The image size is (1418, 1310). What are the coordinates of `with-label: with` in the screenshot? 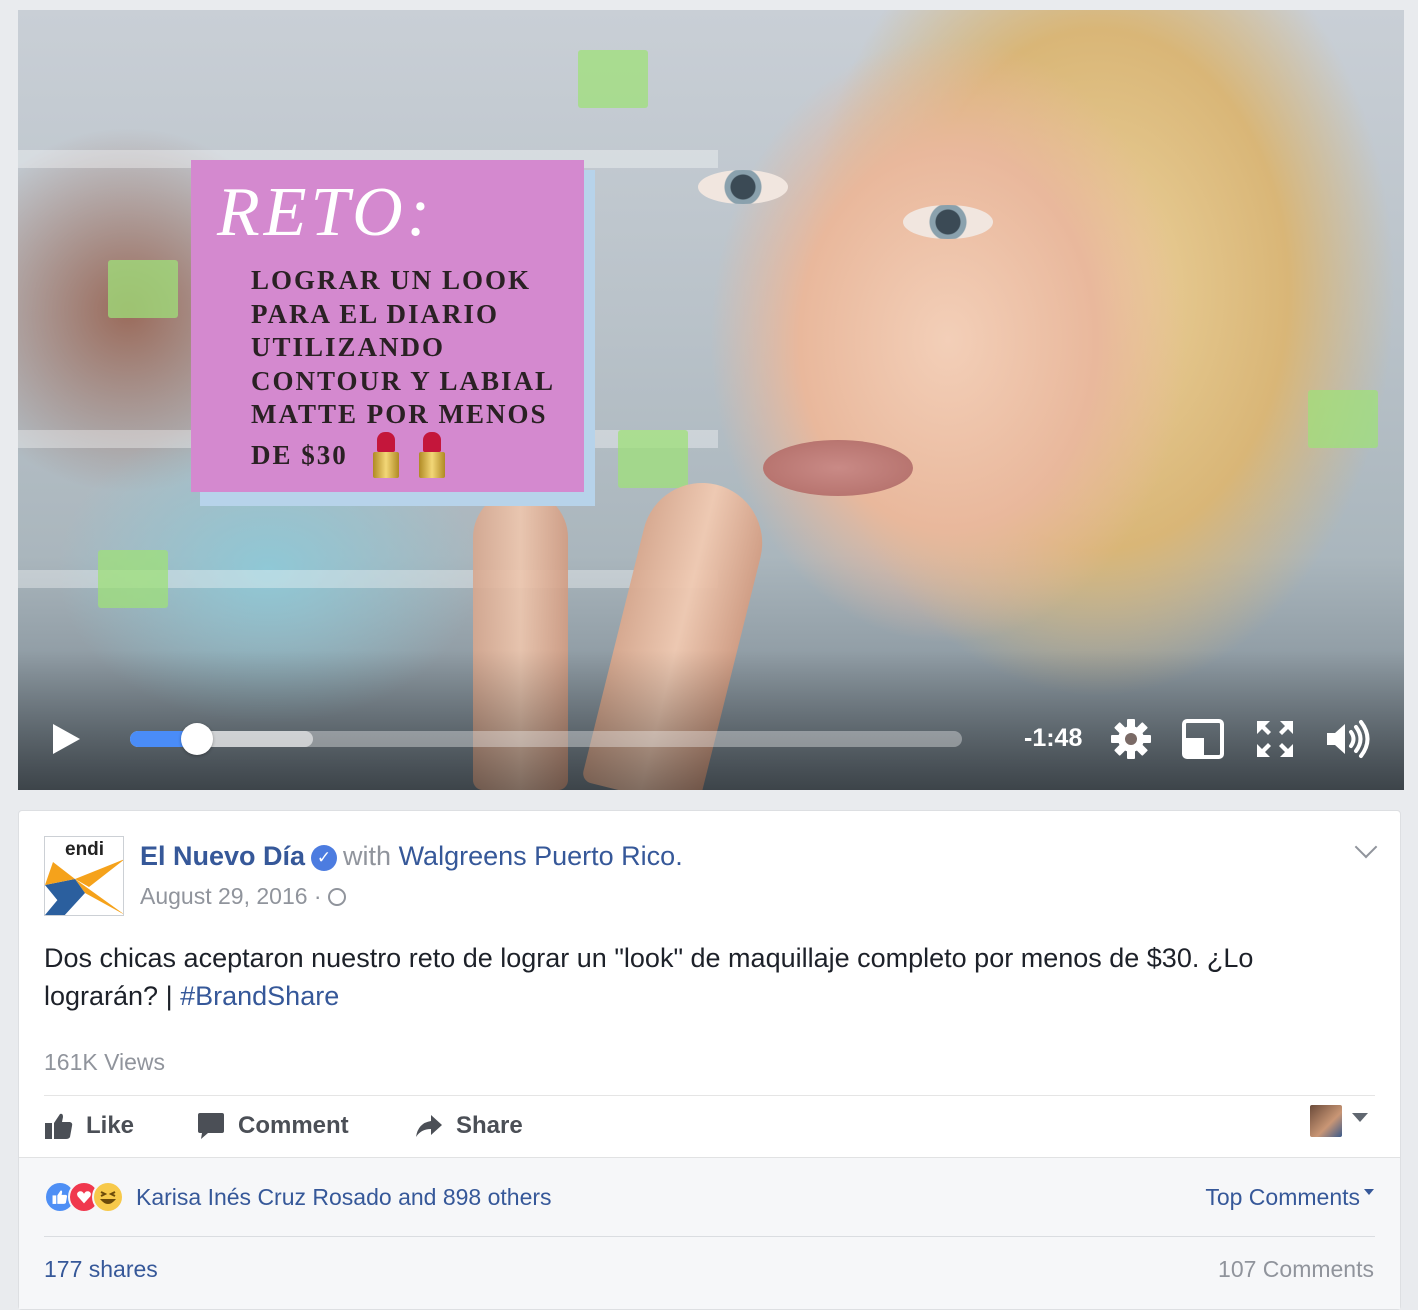 It's located at (367, 856).